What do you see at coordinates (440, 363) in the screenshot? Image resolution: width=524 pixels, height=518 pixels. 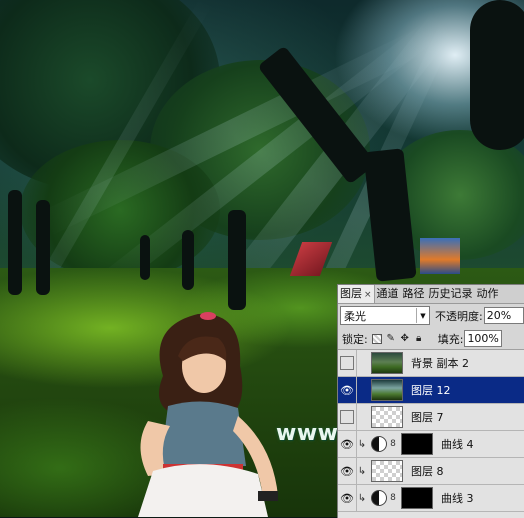 I see `layer-name: 背景 副本 2` at bounding box center [440, 363].